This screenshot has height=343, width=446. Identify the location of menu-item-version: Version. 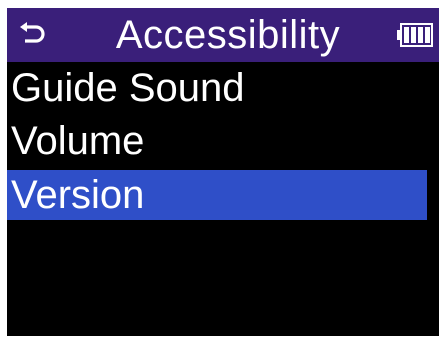
(217, 195).